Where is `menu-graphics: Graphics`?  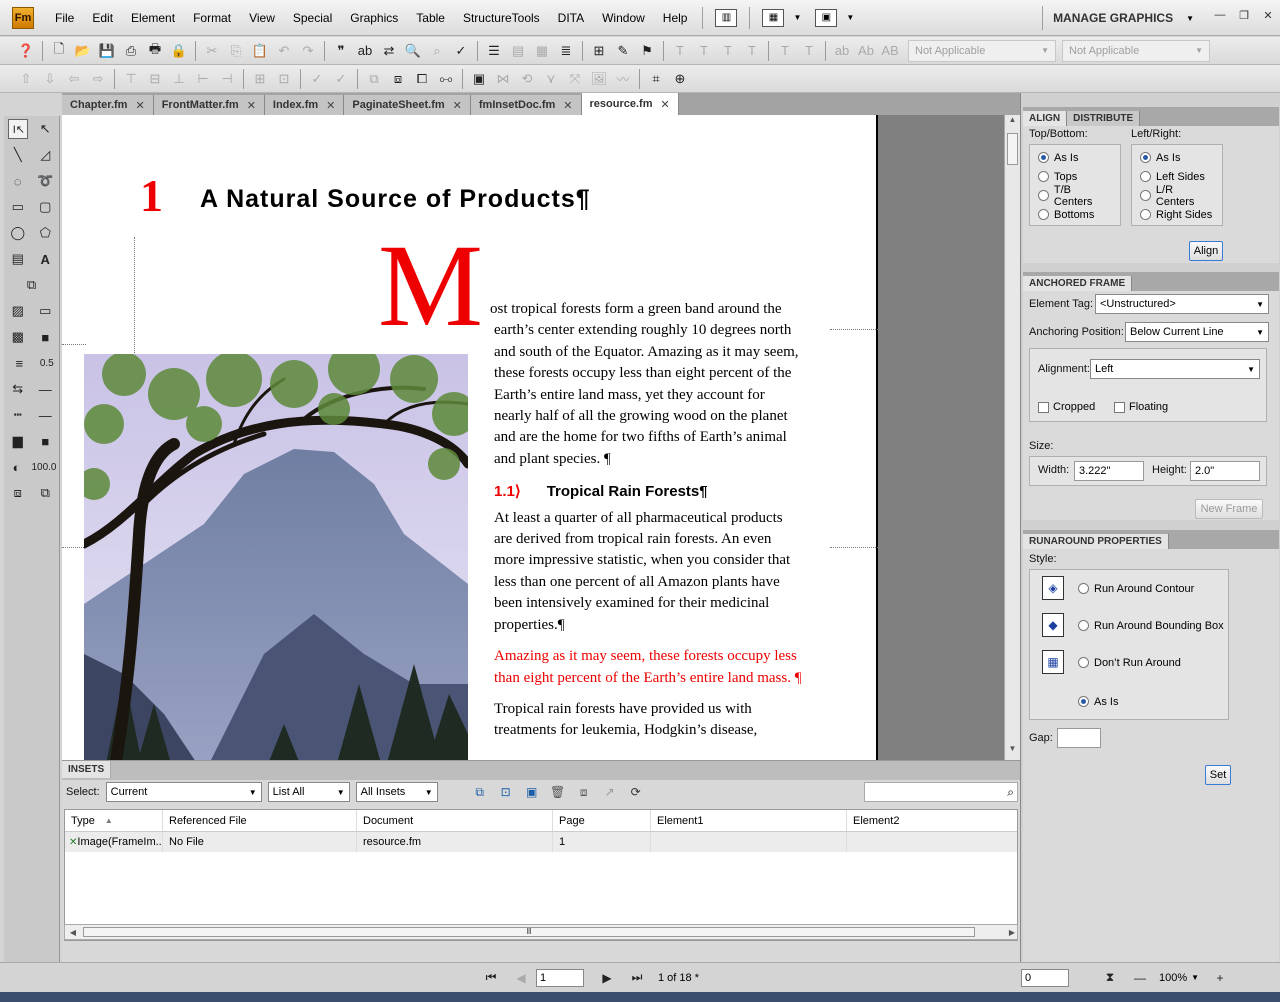
menu-graphics: Graphics is located at coordinates (374, 18).